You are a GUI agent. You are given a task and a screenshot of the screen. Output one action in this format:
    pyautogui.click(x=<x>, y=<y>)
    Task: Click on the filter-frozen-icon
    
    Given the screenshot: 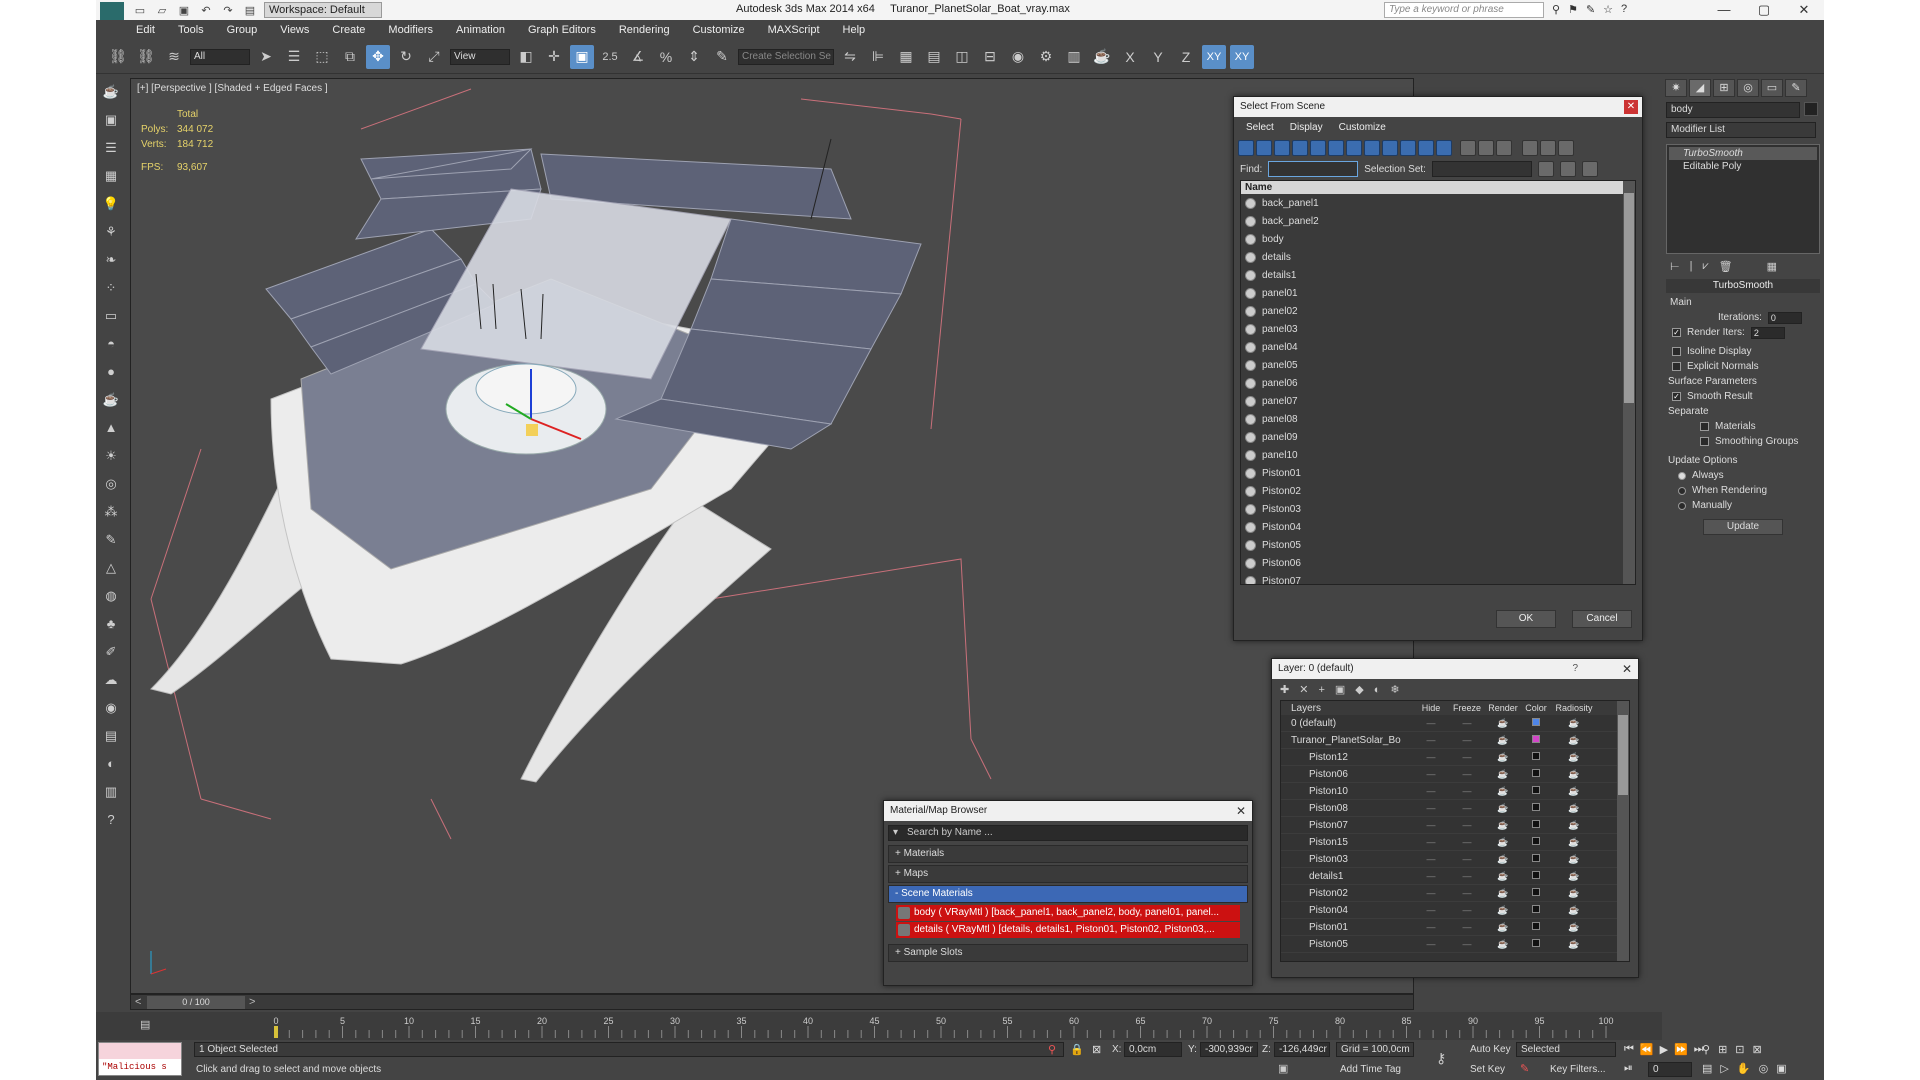 What is the action you would take?
    pyautogui.click(x=1426, y=148)
    